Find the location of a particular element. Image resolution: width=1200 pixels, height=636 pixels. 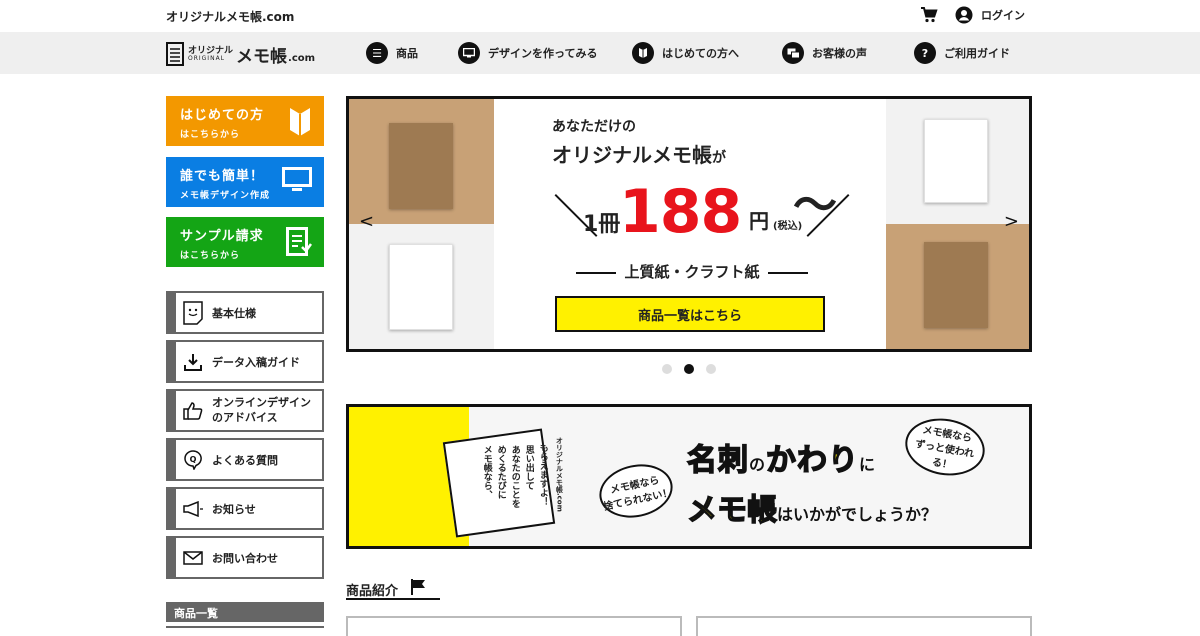

nav-item-guide: ? ご利用ガイド is located at coordinates (962, 53).